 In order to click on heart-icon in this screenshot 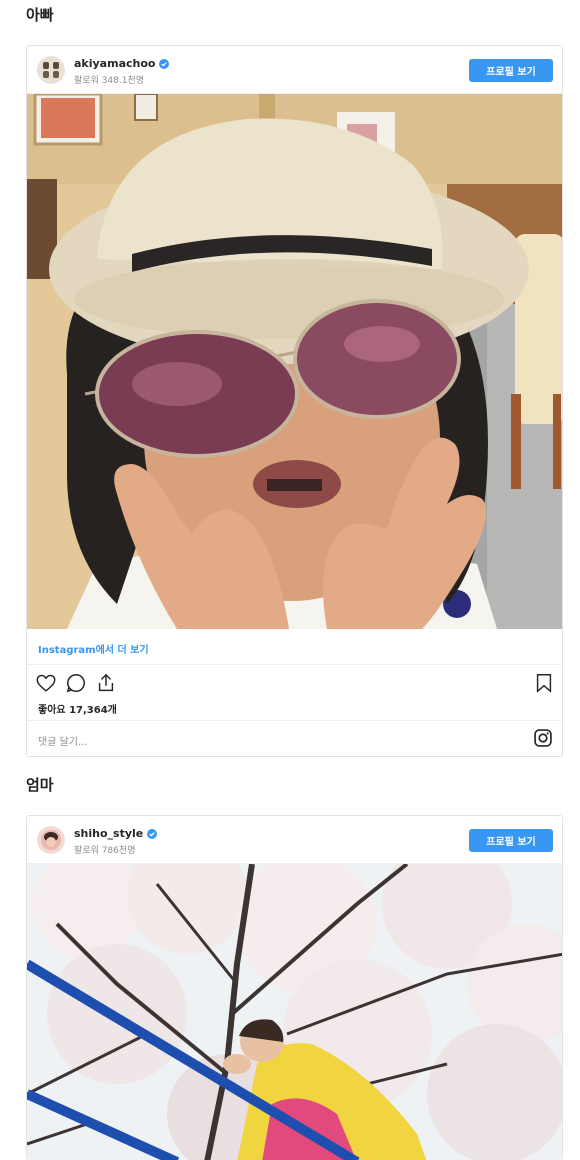, I will do `click(46, 683)`.